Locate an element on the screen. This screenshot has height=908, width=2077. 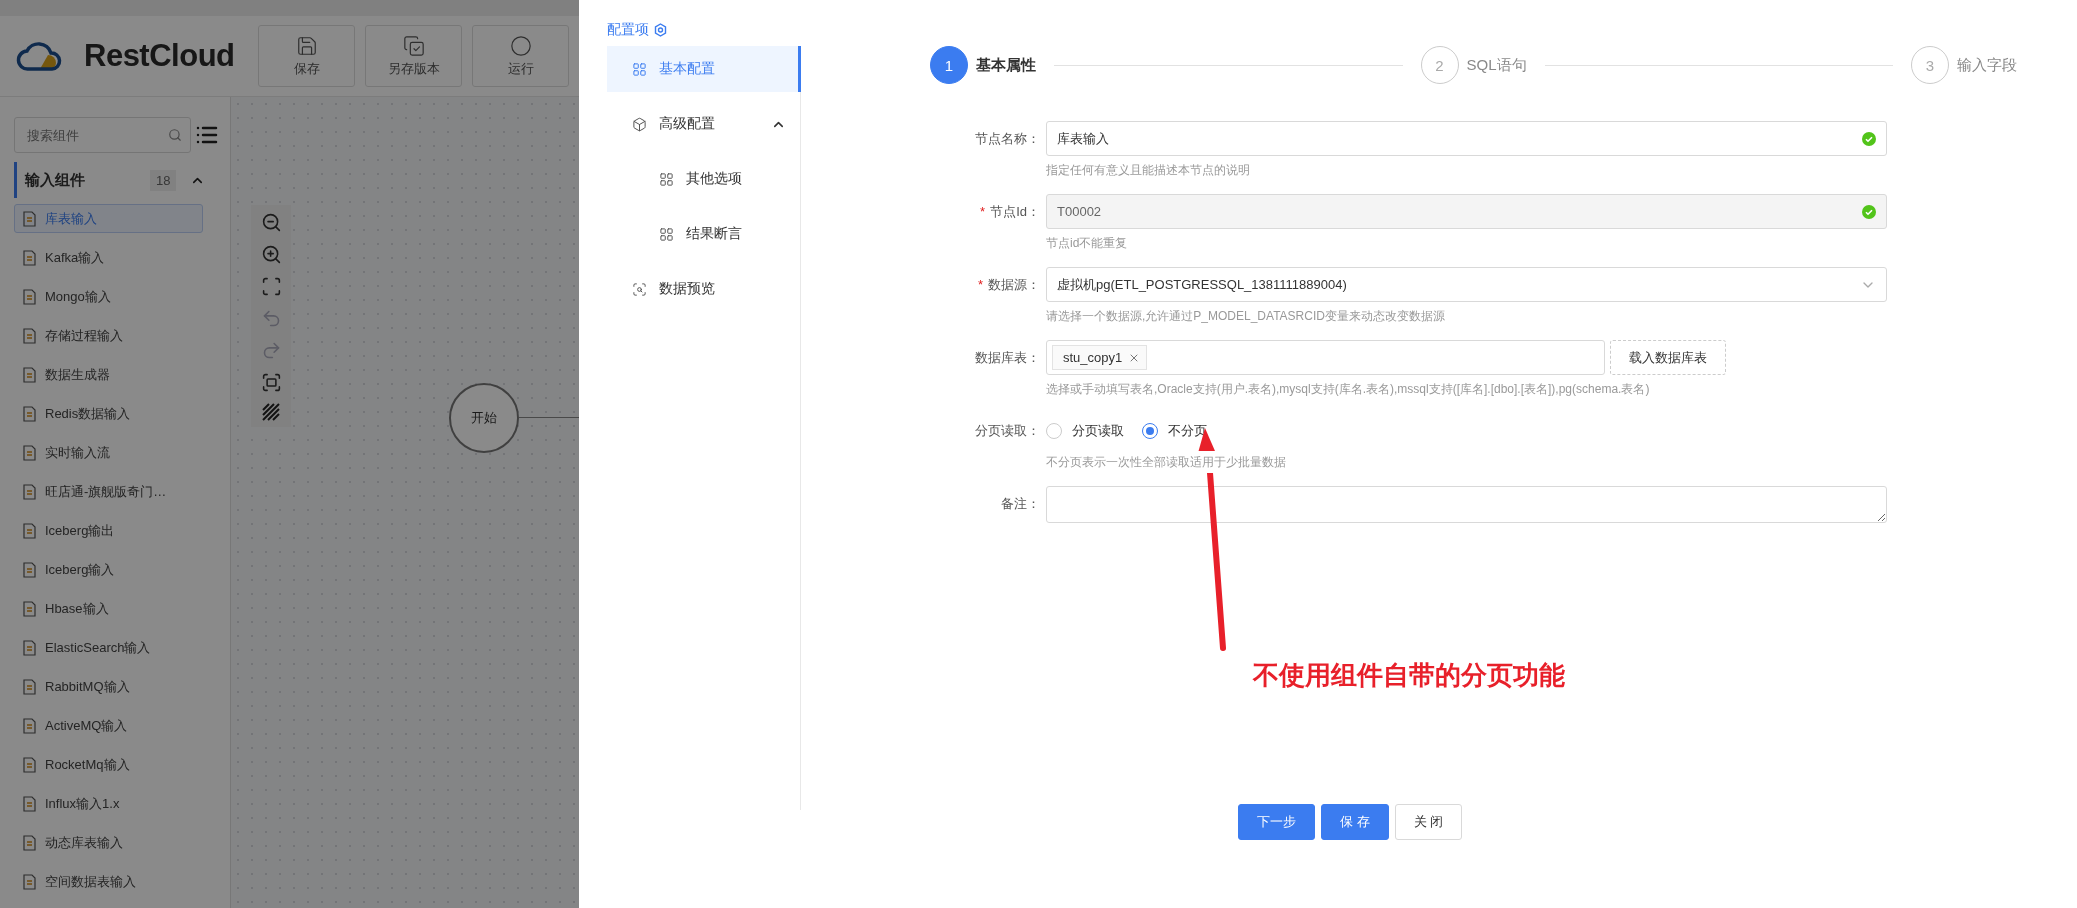
field-label: 节点名称： is located at coordinates (1007, 138).